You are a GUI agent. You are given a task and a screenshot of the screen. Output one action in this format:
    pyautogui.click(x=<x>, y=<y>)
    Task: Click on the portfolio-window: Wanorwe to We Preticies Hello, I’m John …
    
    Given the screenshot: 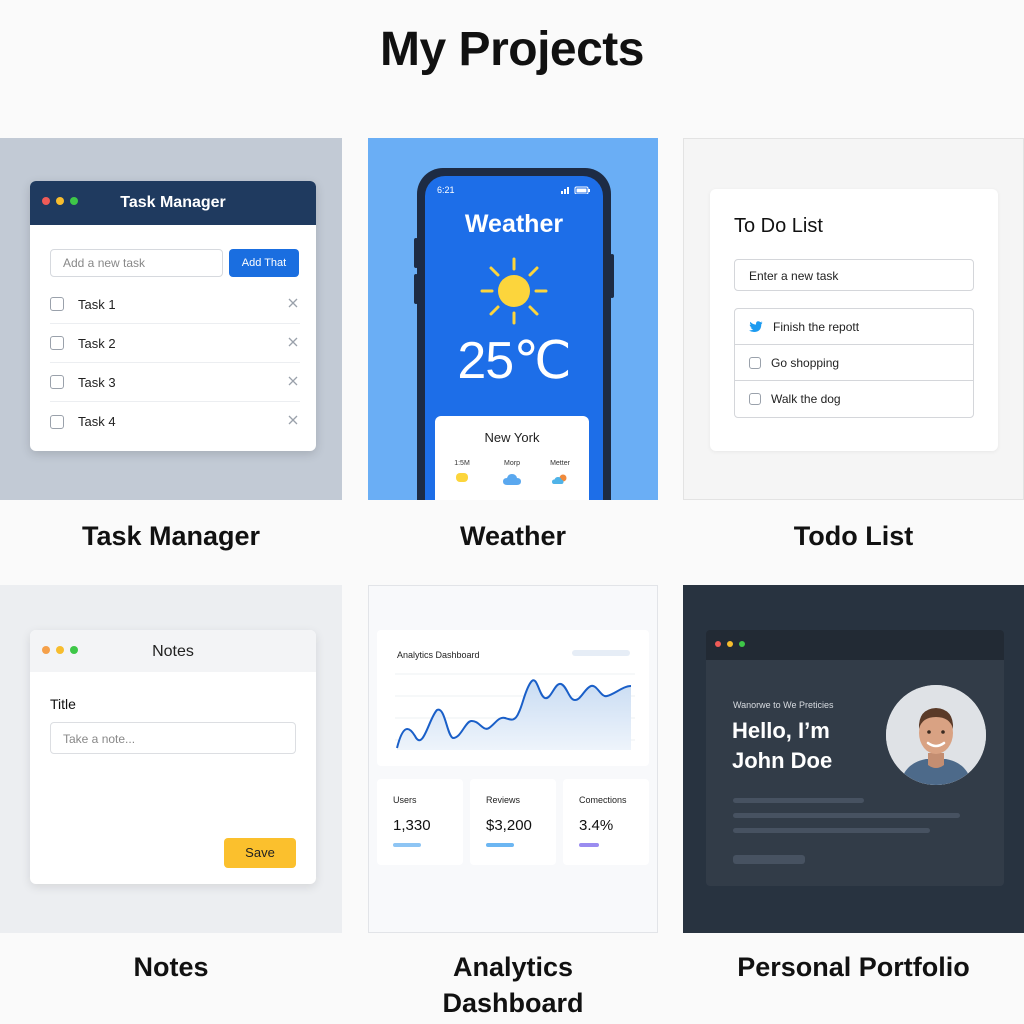 What is the action you would take?
    pyautogui.click(x=855, y=758)
    